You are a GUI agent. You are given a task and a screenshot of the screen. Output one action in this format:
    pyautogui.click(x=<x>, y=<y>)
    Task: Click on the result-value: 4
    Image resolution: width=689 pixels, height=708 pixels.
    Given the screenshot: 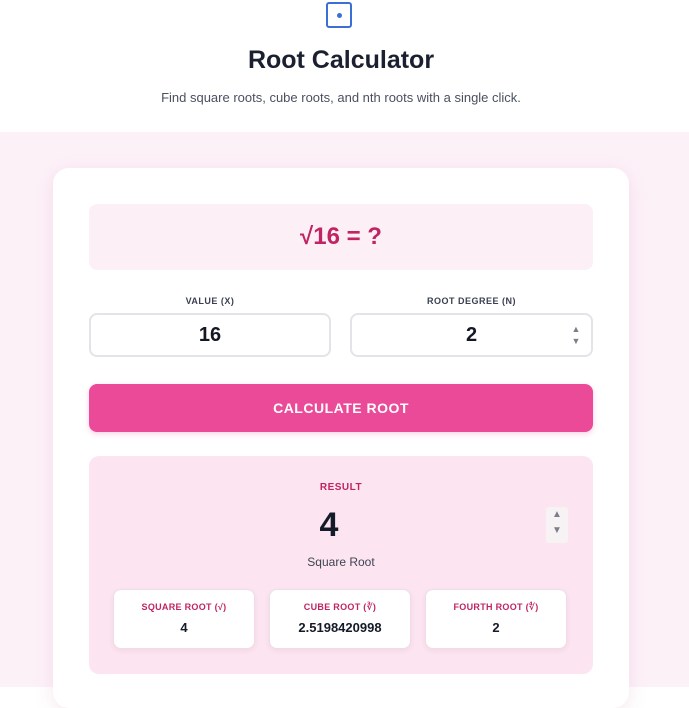 What is the action you would take?
    pyautogui.click(x=329, y=525)
    